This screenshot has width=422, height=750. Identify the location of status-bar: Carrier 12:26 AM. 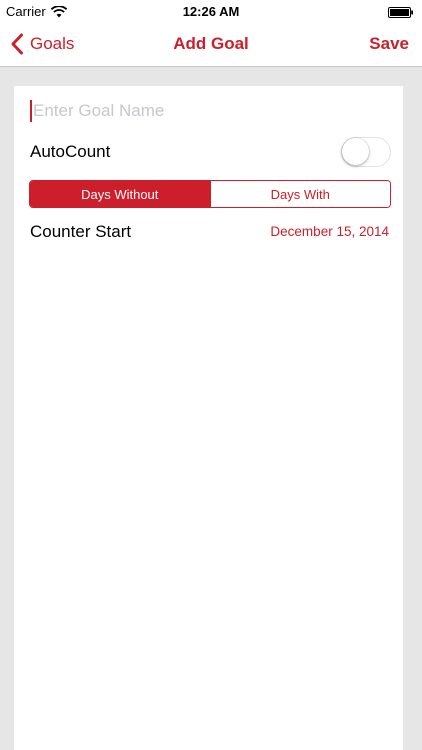
(211, 11).